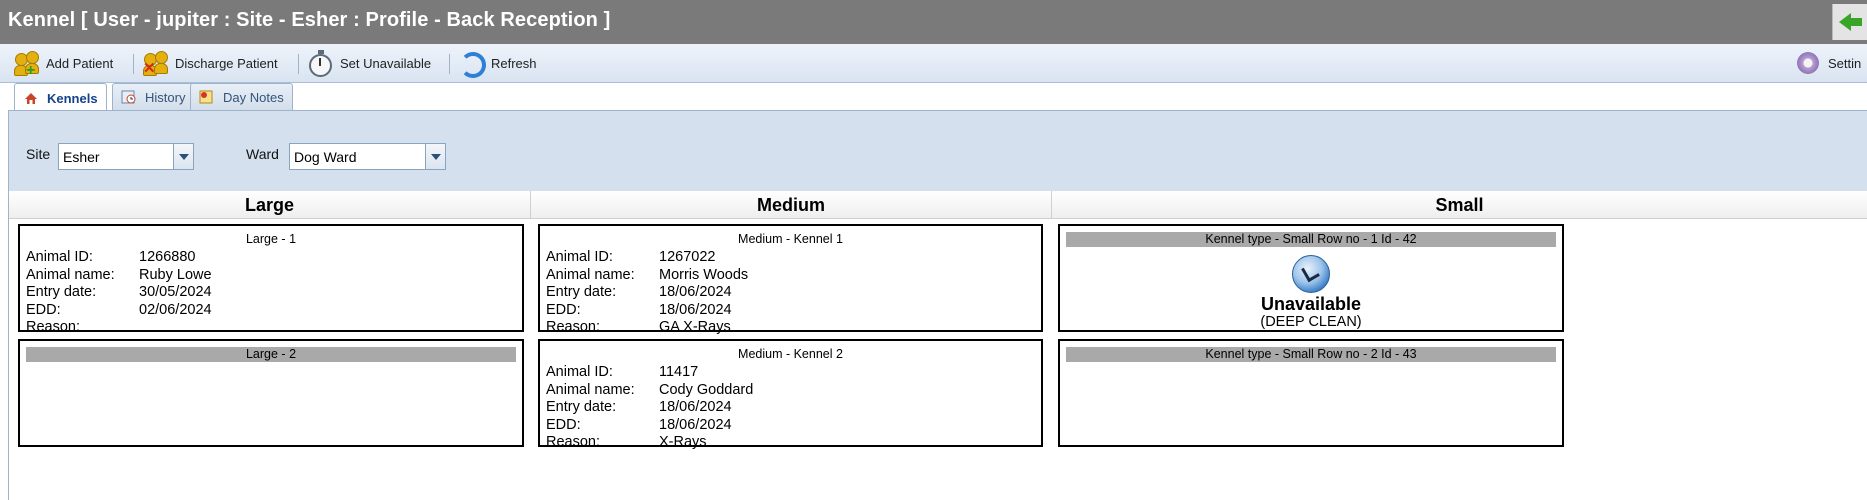 This screenshot has width=1867, height=500. I want to click on tab-kennels: Kennels, so click(60, 97).